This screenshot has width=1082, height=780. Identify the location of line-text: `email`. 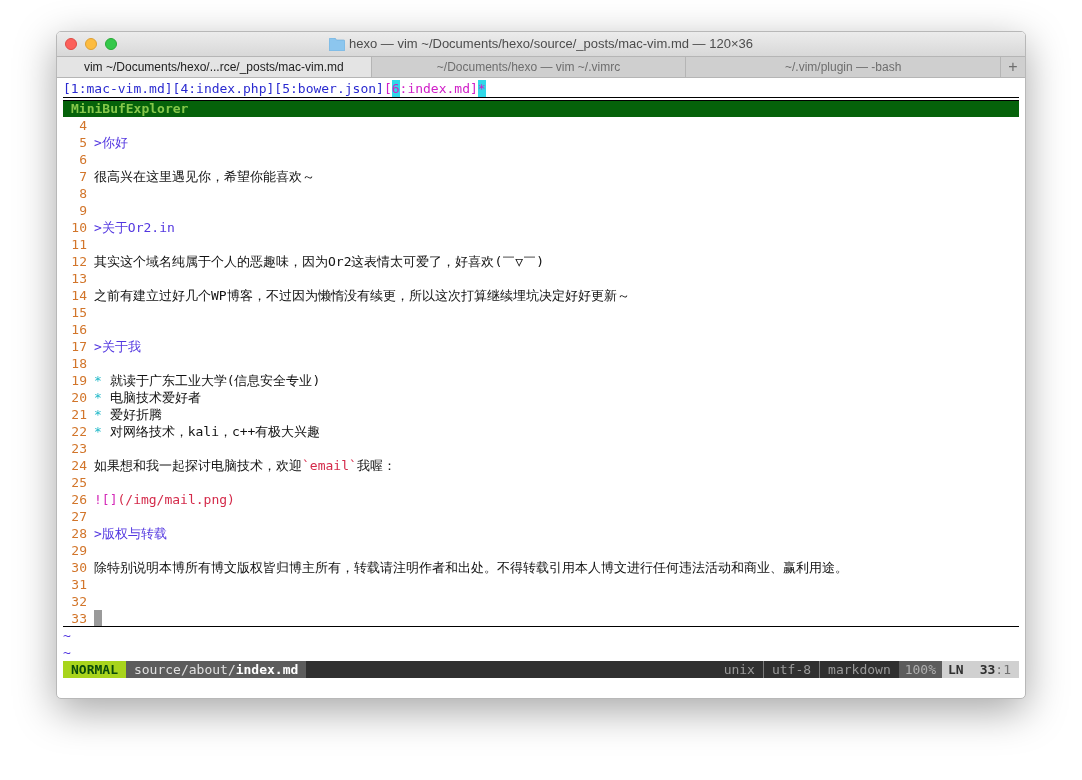
(329, 465).